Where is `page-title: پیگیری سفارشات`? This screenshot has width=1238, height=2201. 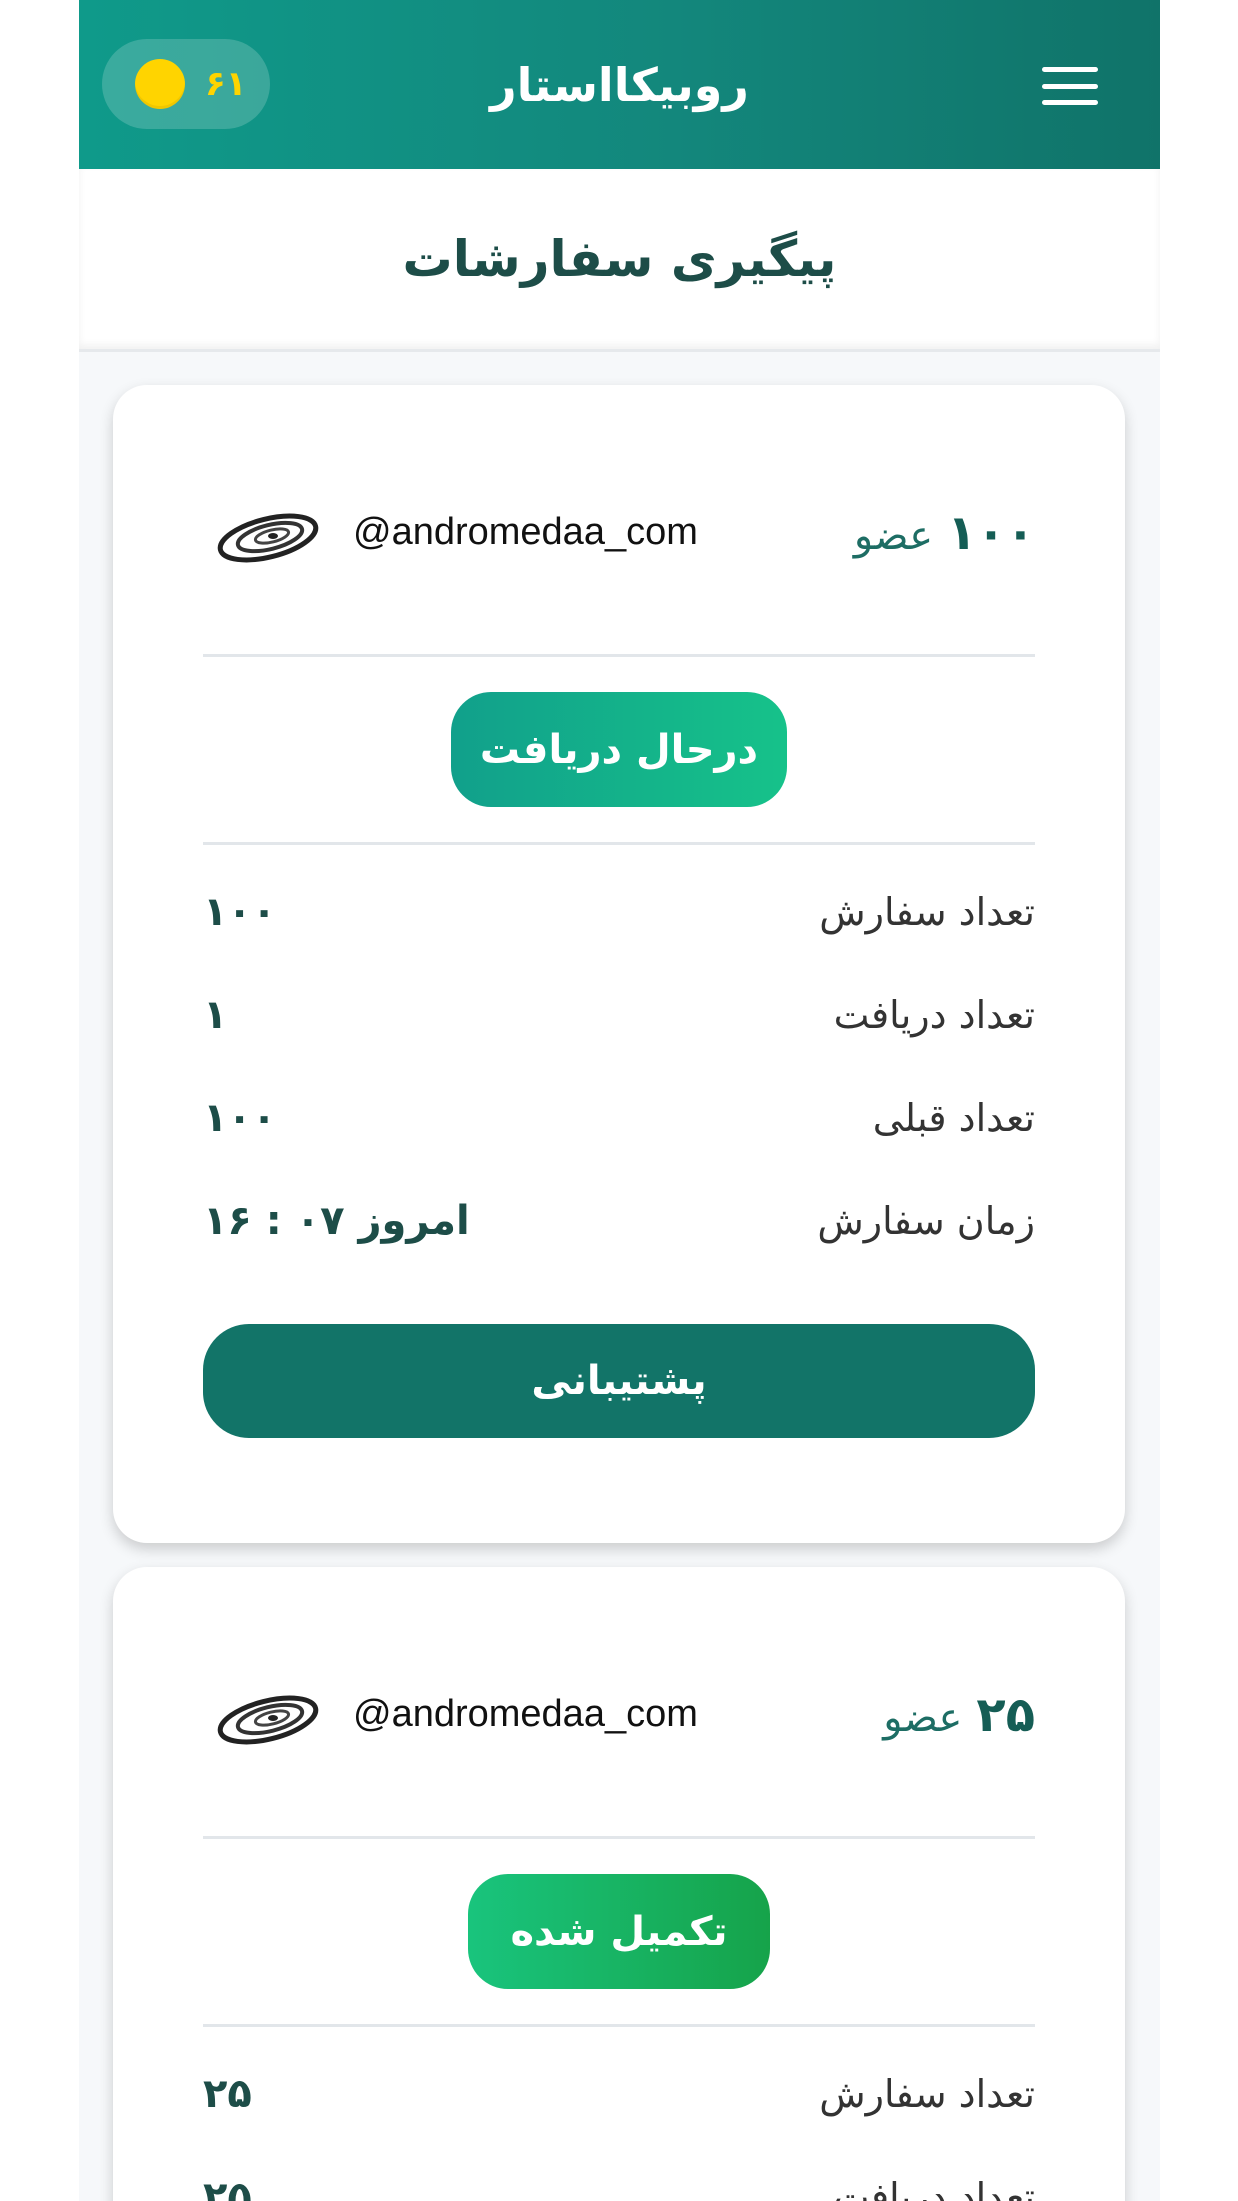 page-title: پیگیری سفارشات is located at coordinates (619, 259).